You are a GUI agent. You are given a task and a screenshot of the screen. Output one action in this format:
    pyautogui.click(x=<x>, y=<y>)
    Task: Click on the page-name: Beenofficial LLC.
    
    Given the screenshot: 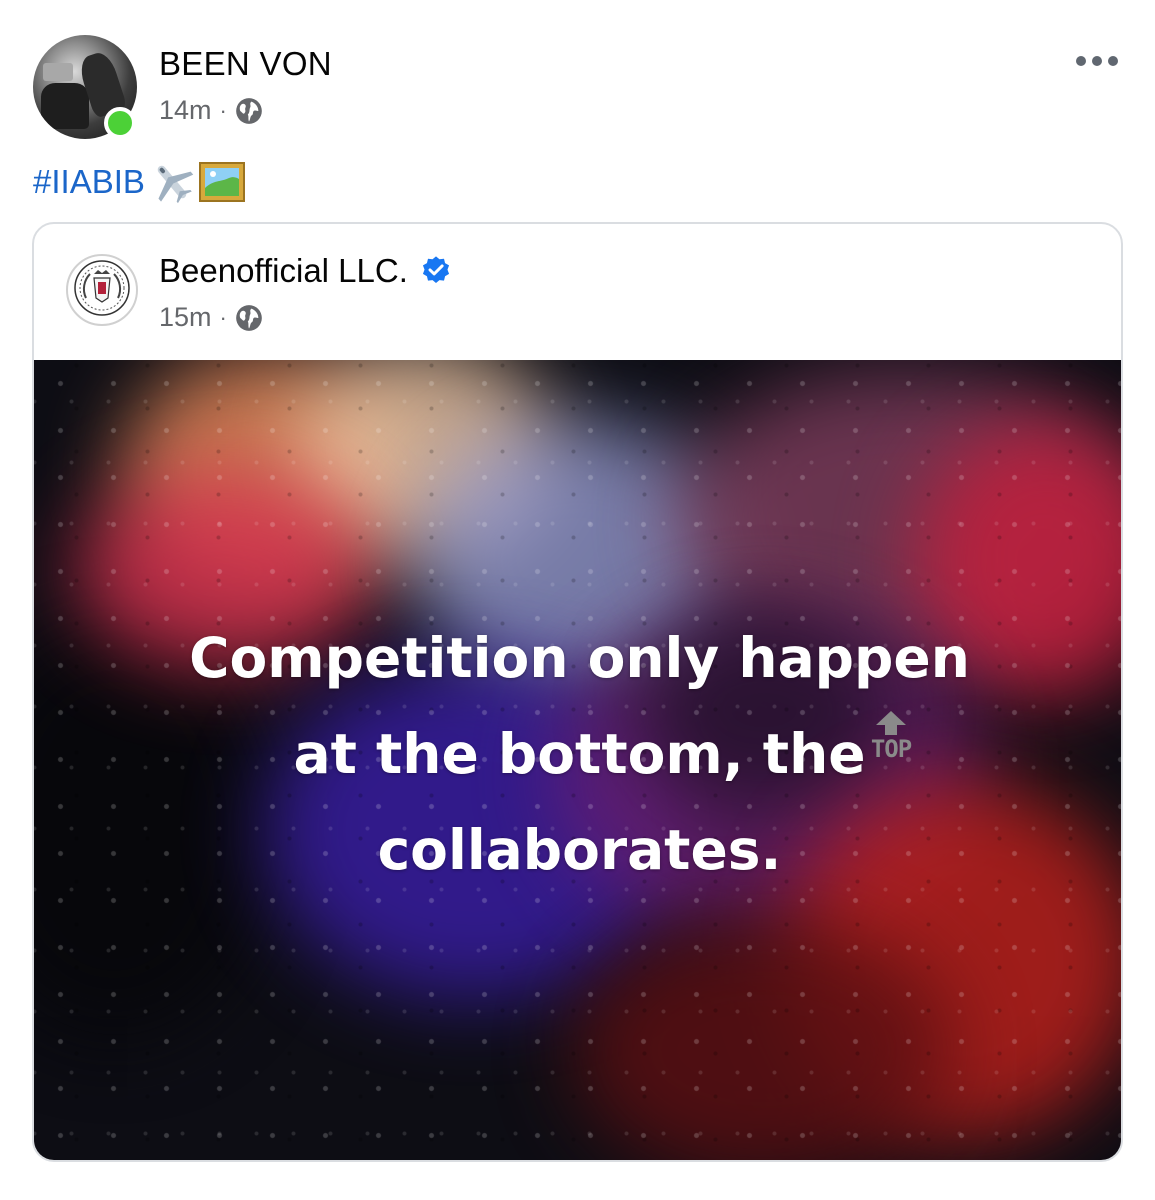 What is the action you would take?
    pyautogui.click(x=283, y=271)
    